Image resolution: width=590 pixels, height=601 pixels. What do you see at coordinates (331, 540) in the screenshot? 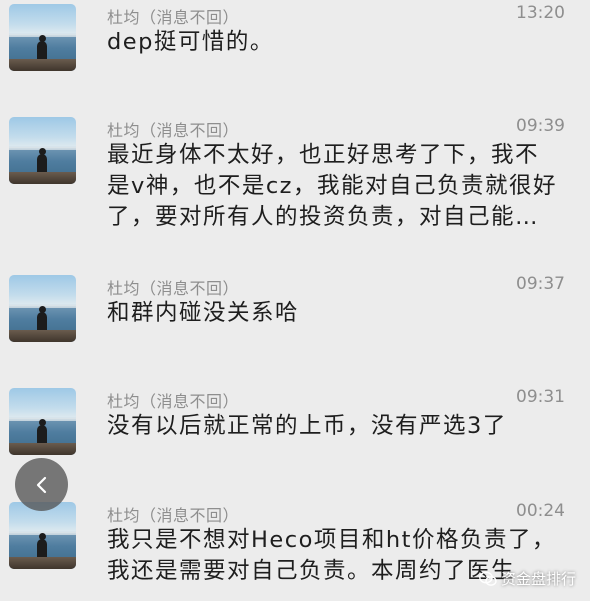
I see `message-line: 我只是不想对Heco项目和ht价格负责了，` at bounding box center [331, 540].